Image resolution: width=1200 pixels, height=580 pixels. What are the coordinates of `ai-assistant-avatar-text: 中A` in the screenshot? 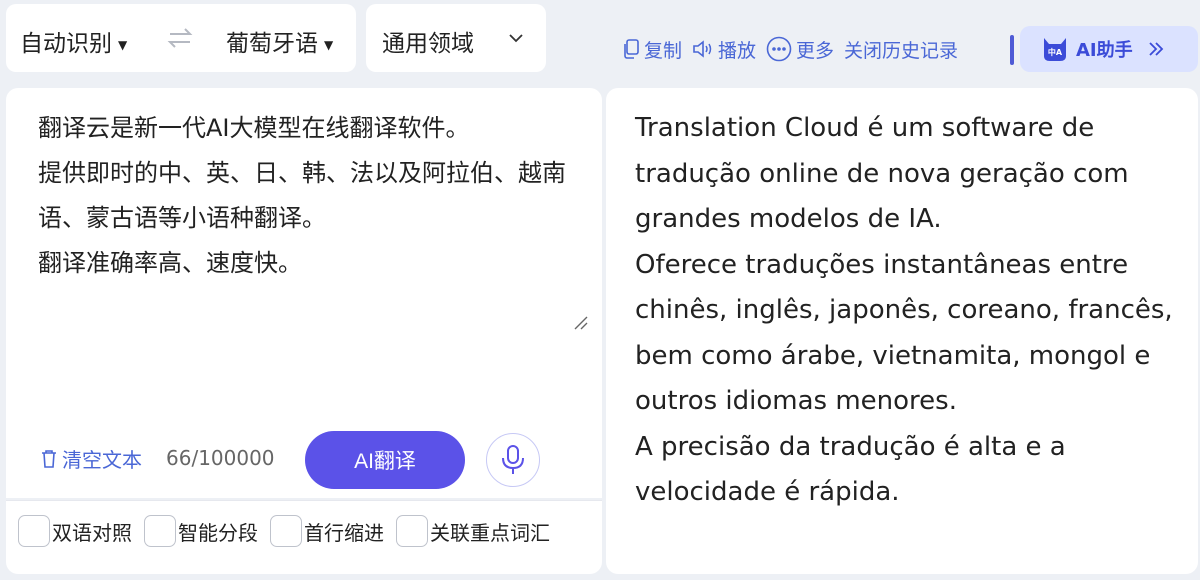 It's located at (1055, 52).